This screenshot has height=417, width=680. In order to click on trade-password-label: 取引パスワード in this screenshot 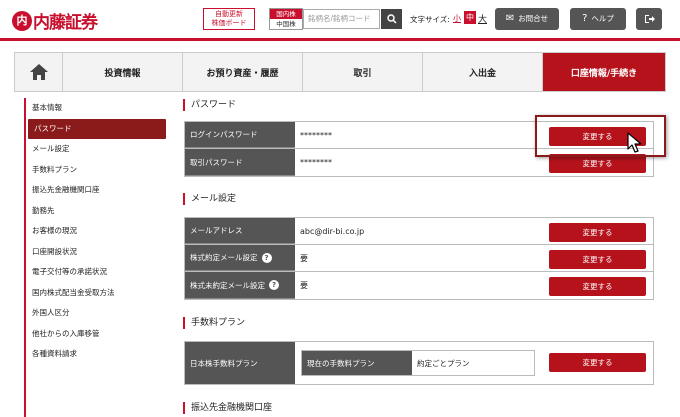, I will do `click(240, 162)`.